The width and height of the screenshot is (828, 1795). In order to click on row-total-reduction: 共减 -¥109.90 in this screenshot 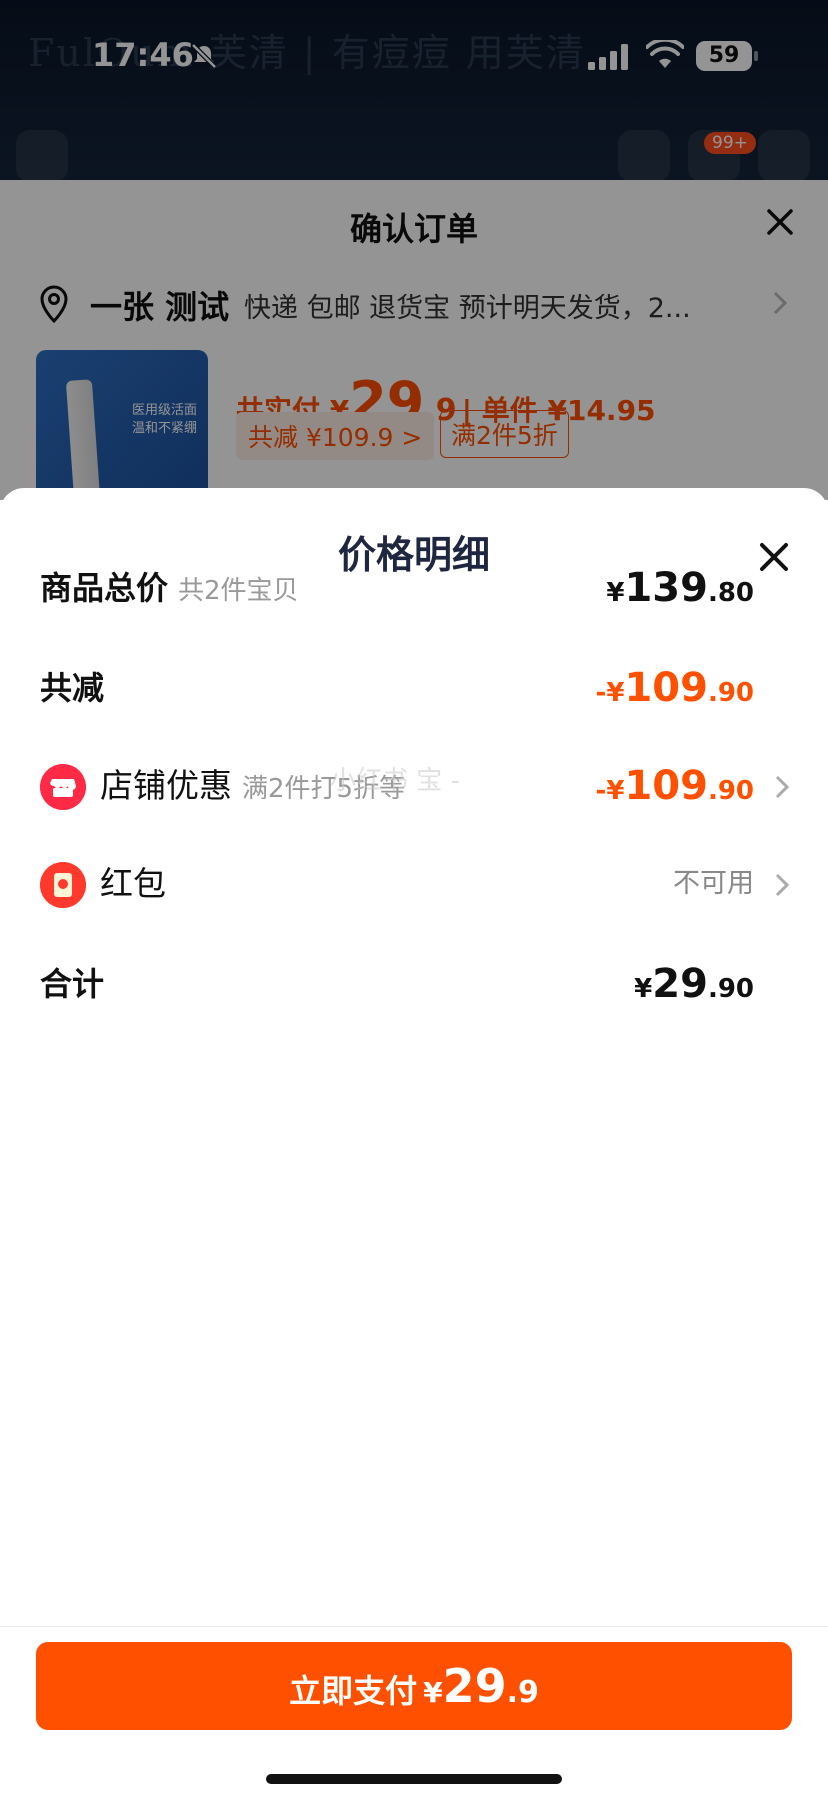, I will do `click(418, 688)`.